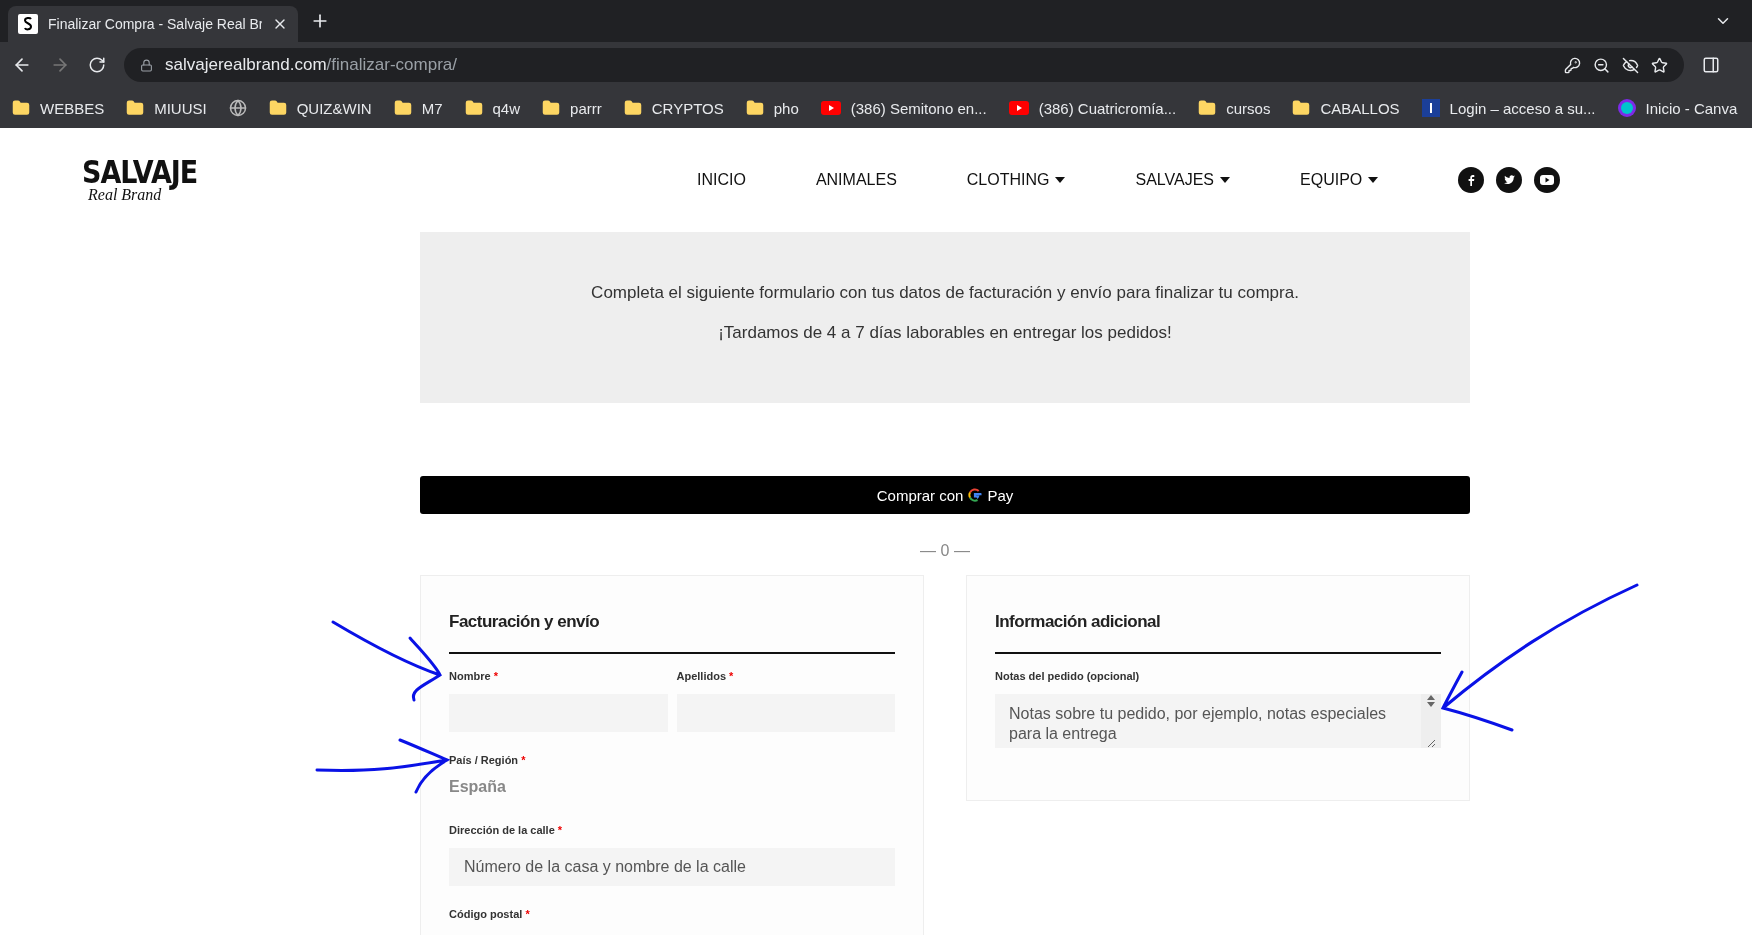 The width and height of the screenshot is (1752, 935). What do you see at coordinates (856, 180) in the screenshot?
I see `nav-link: ANIMALES` at bounding box center [856, 180].